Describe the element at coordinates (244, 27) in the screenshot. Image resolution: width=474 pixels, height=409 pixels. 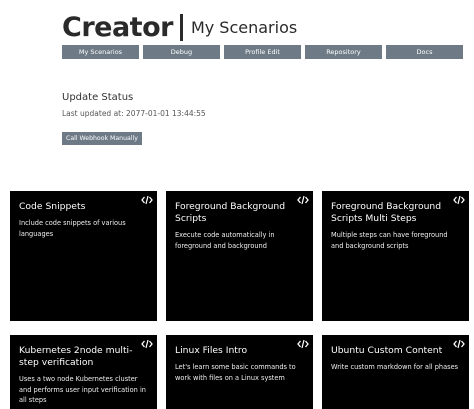
I see `page-subtitle: My Scenarios` at that location.